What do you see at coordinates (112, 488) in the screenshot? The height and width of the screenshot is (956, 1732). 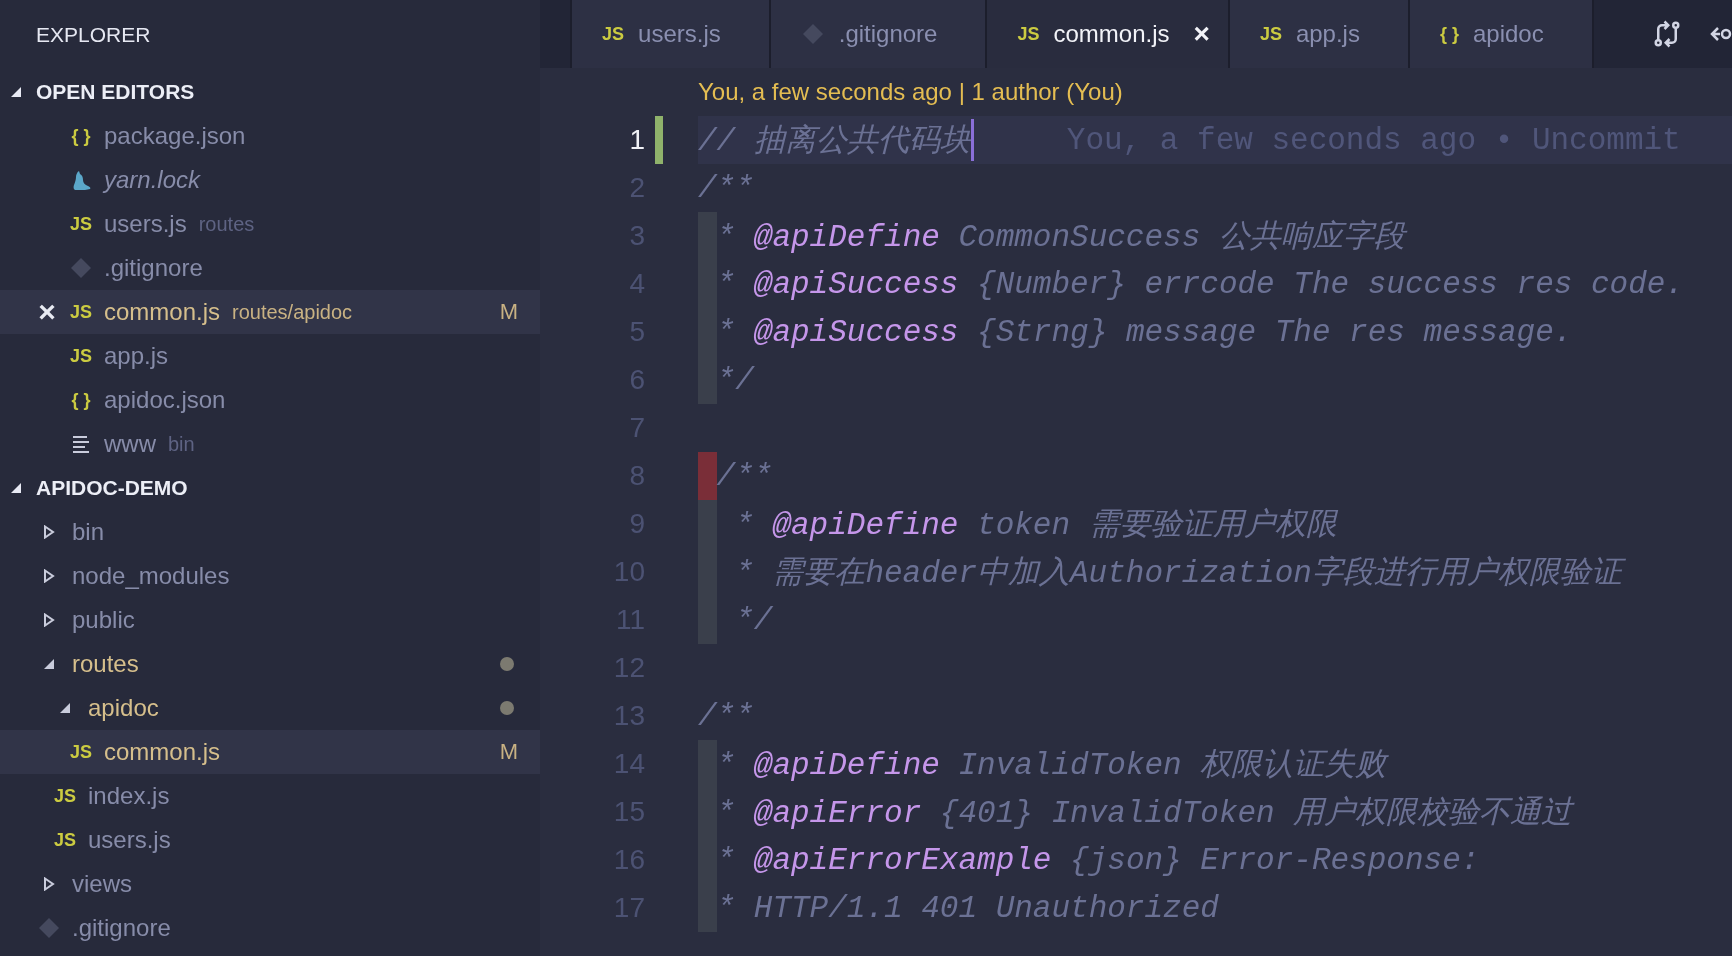 I see `section-header: APIDOC-DEMO` at bounding box center [112, 488].